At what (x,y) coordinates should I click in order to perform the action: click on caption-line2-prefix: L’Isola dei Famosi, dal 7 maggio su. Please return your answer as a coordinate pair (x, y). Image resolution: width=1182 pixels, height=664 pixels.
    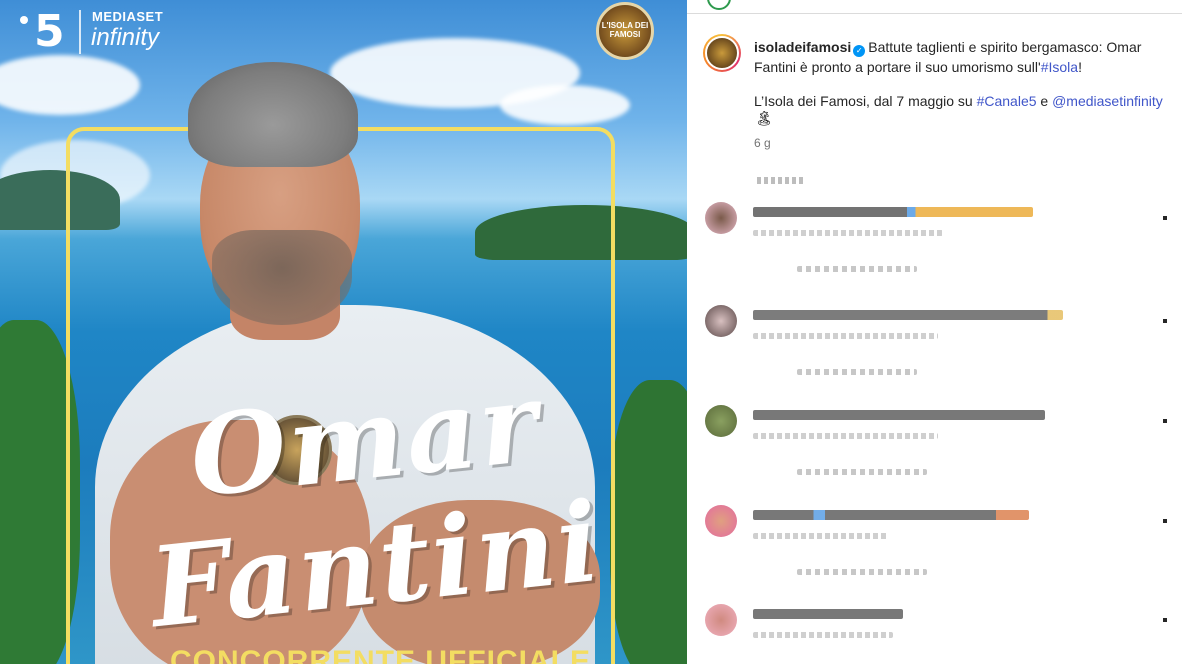
    Looking at the image, I should click on (865, 101).